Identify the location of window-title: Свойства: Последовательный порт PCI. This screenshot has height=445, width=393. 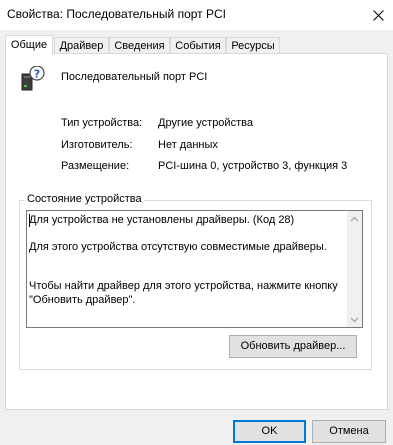
(116, 14).